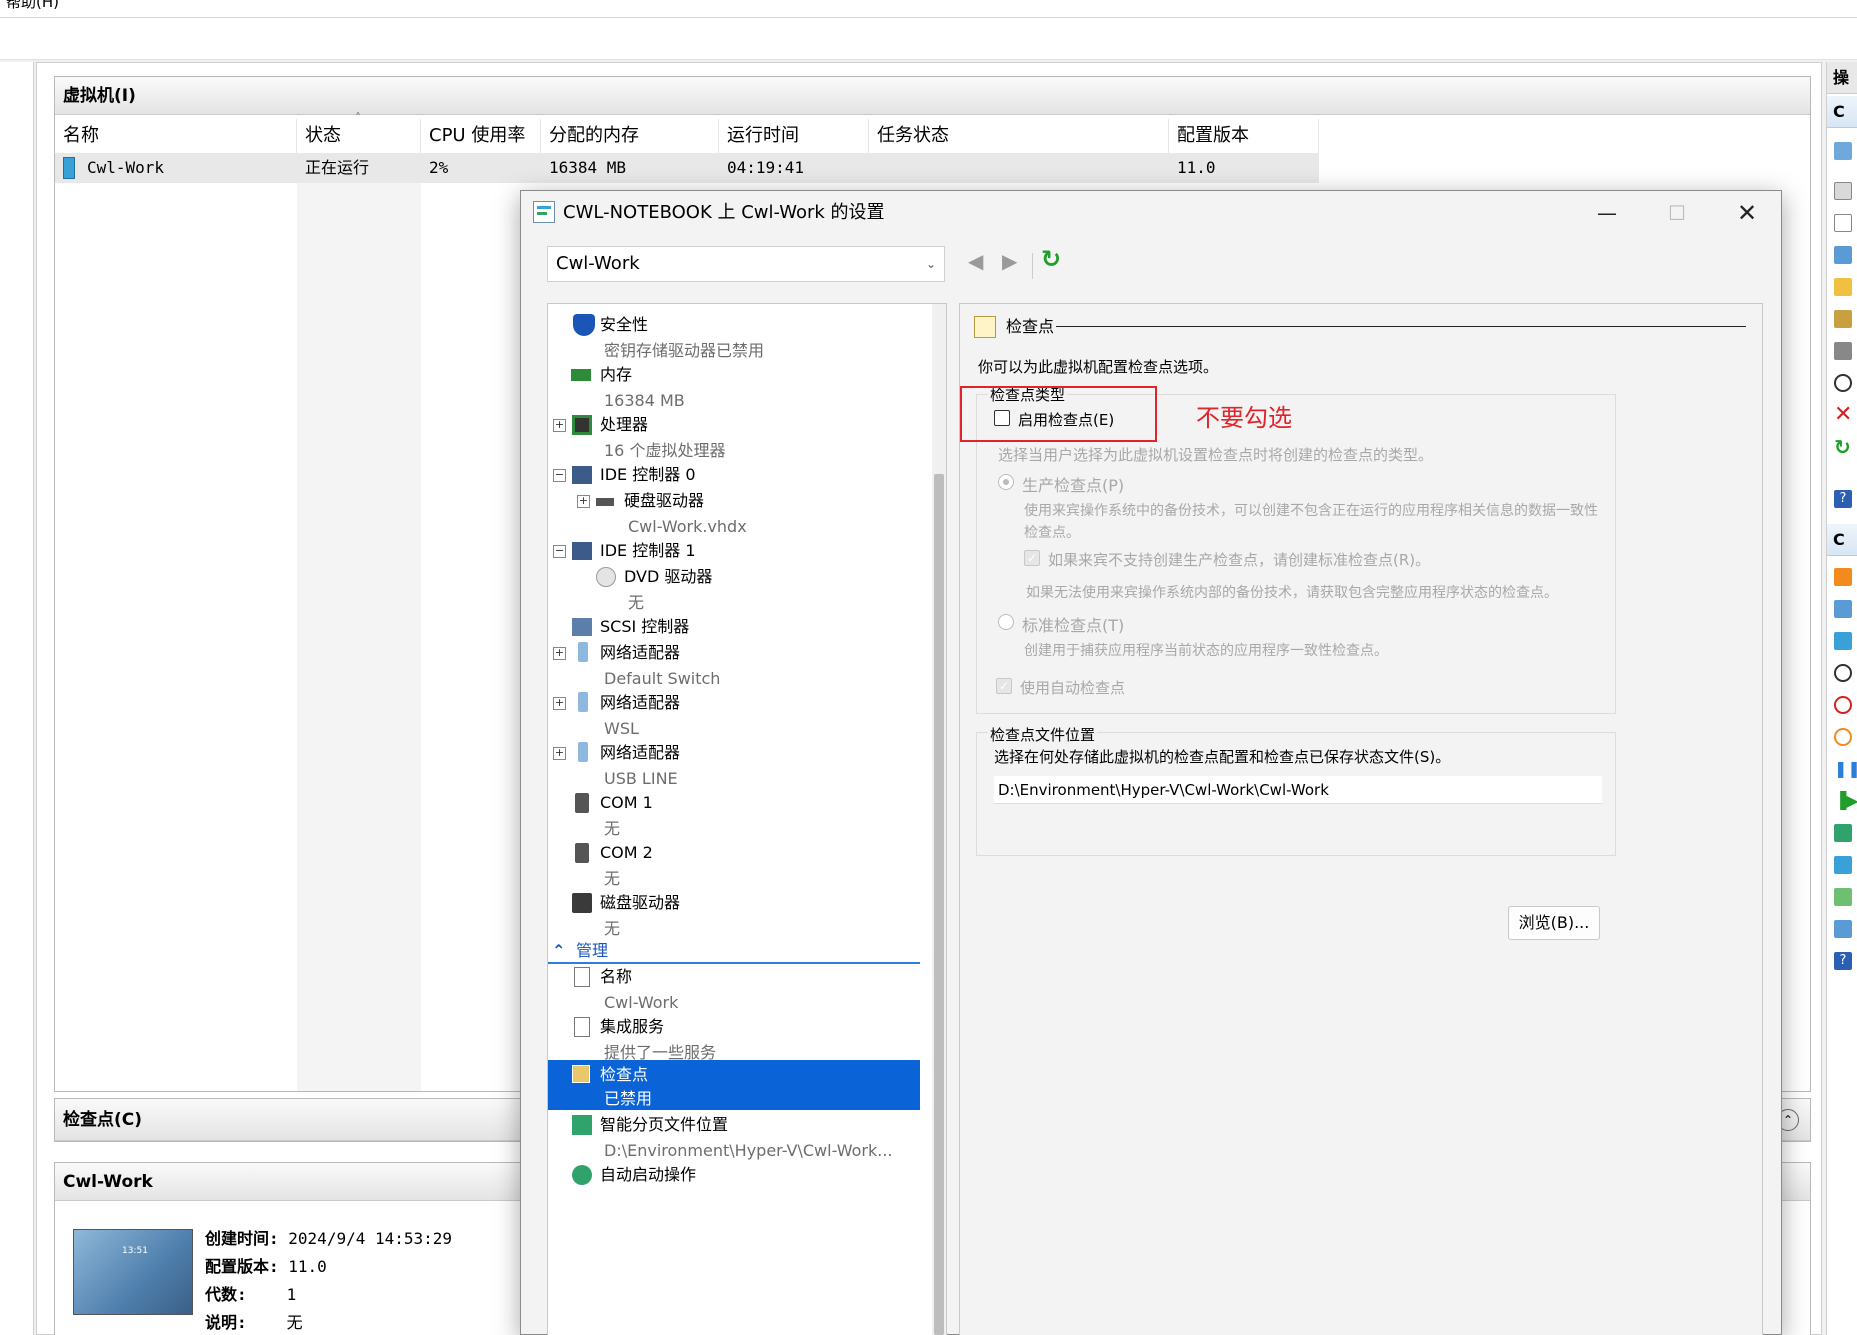  I want to click on move-icon, so click(1843, 865).